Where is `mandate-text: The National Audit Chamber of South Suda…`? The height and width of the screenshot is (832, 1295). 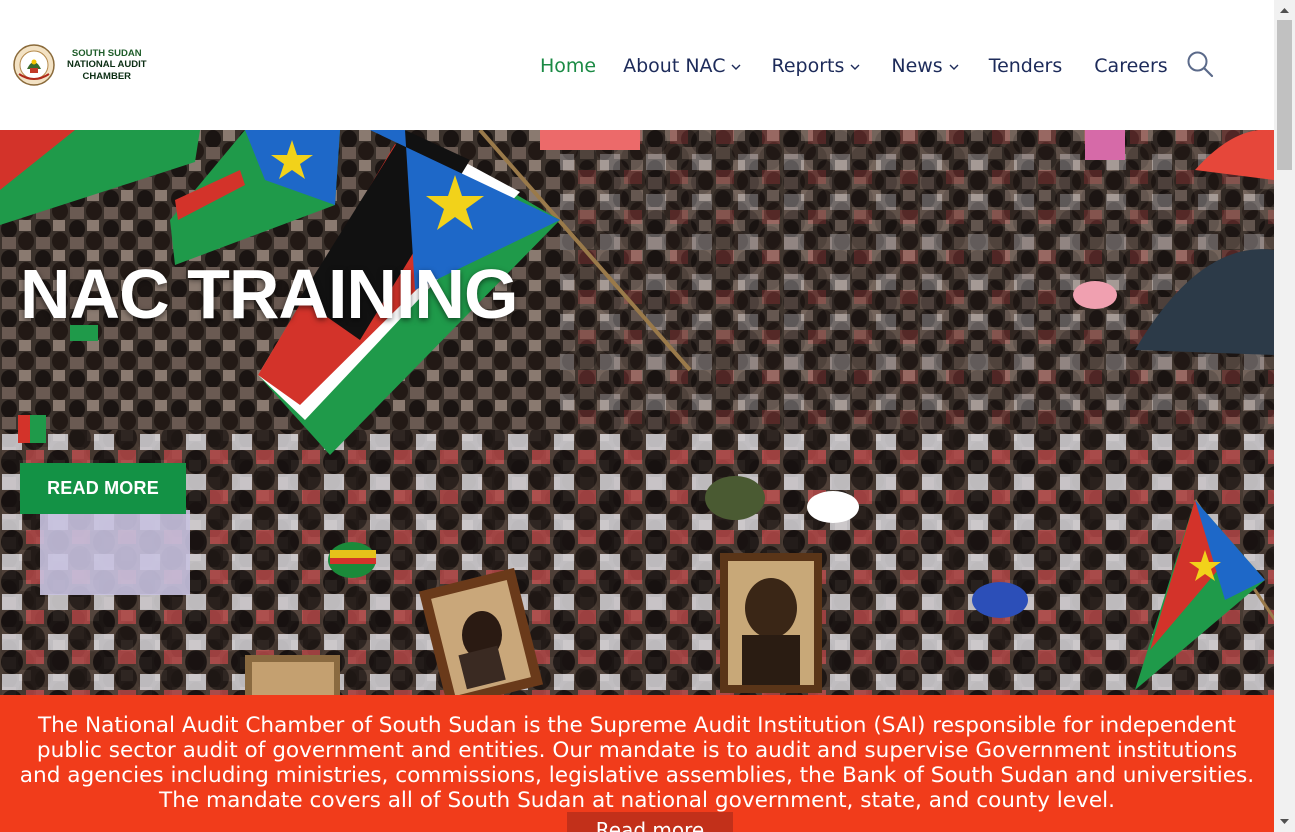
mandate-text: The National Audit Chamber of South Suda… is located at coordinates (637, 763).